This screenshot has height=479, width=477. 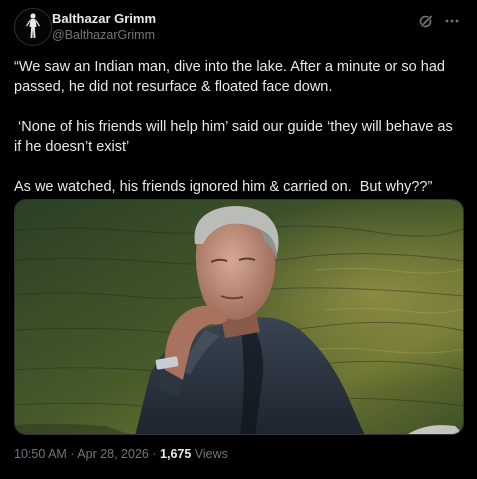 I want to click on more-horizontal-icon, so click(x=452, y=21).